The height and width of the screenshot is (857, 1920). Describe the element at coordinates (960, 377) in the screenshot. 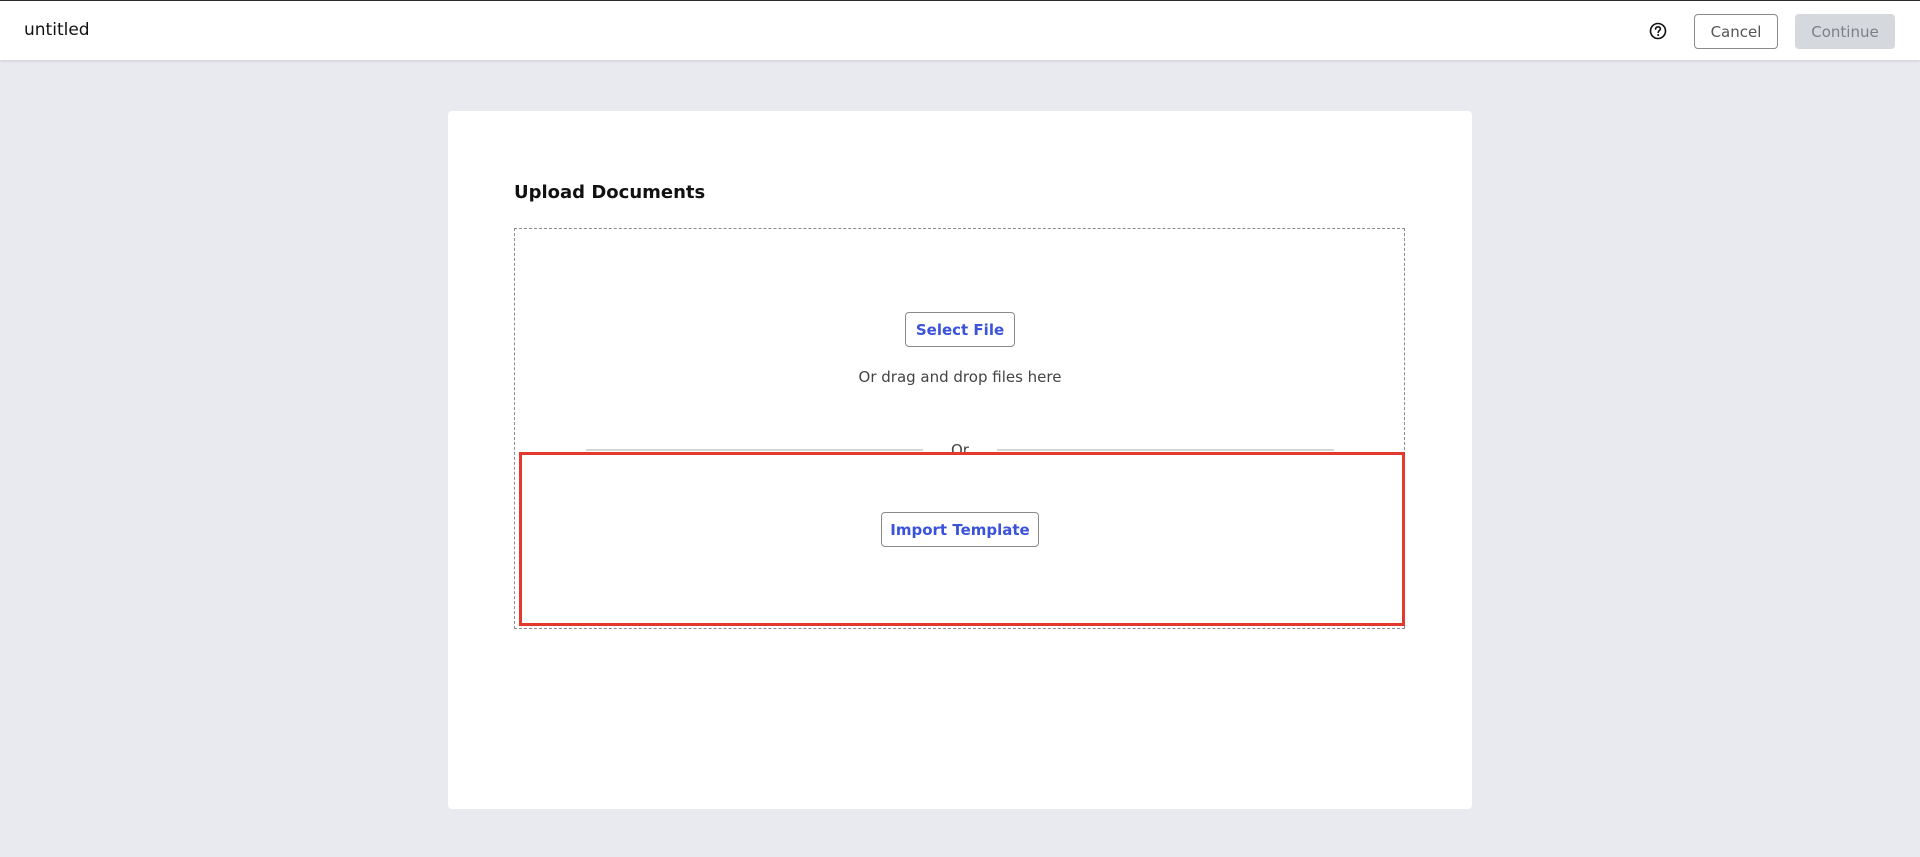

I see `drag-drop-hint: Or drag and drop files here` at that location.